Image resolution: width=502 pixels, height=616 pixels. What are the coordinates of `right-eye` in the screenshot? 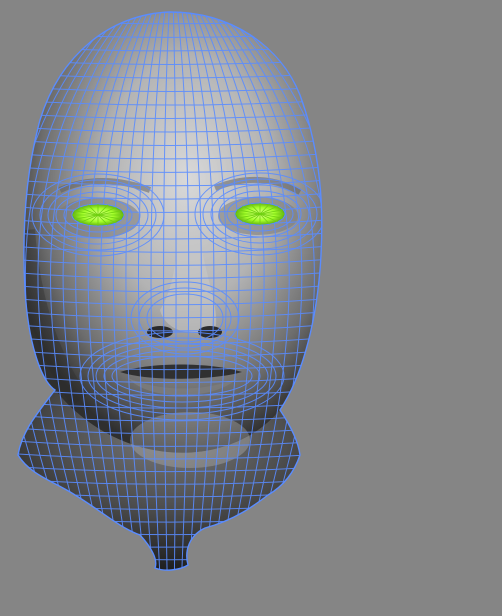 It's located at (260, 214).